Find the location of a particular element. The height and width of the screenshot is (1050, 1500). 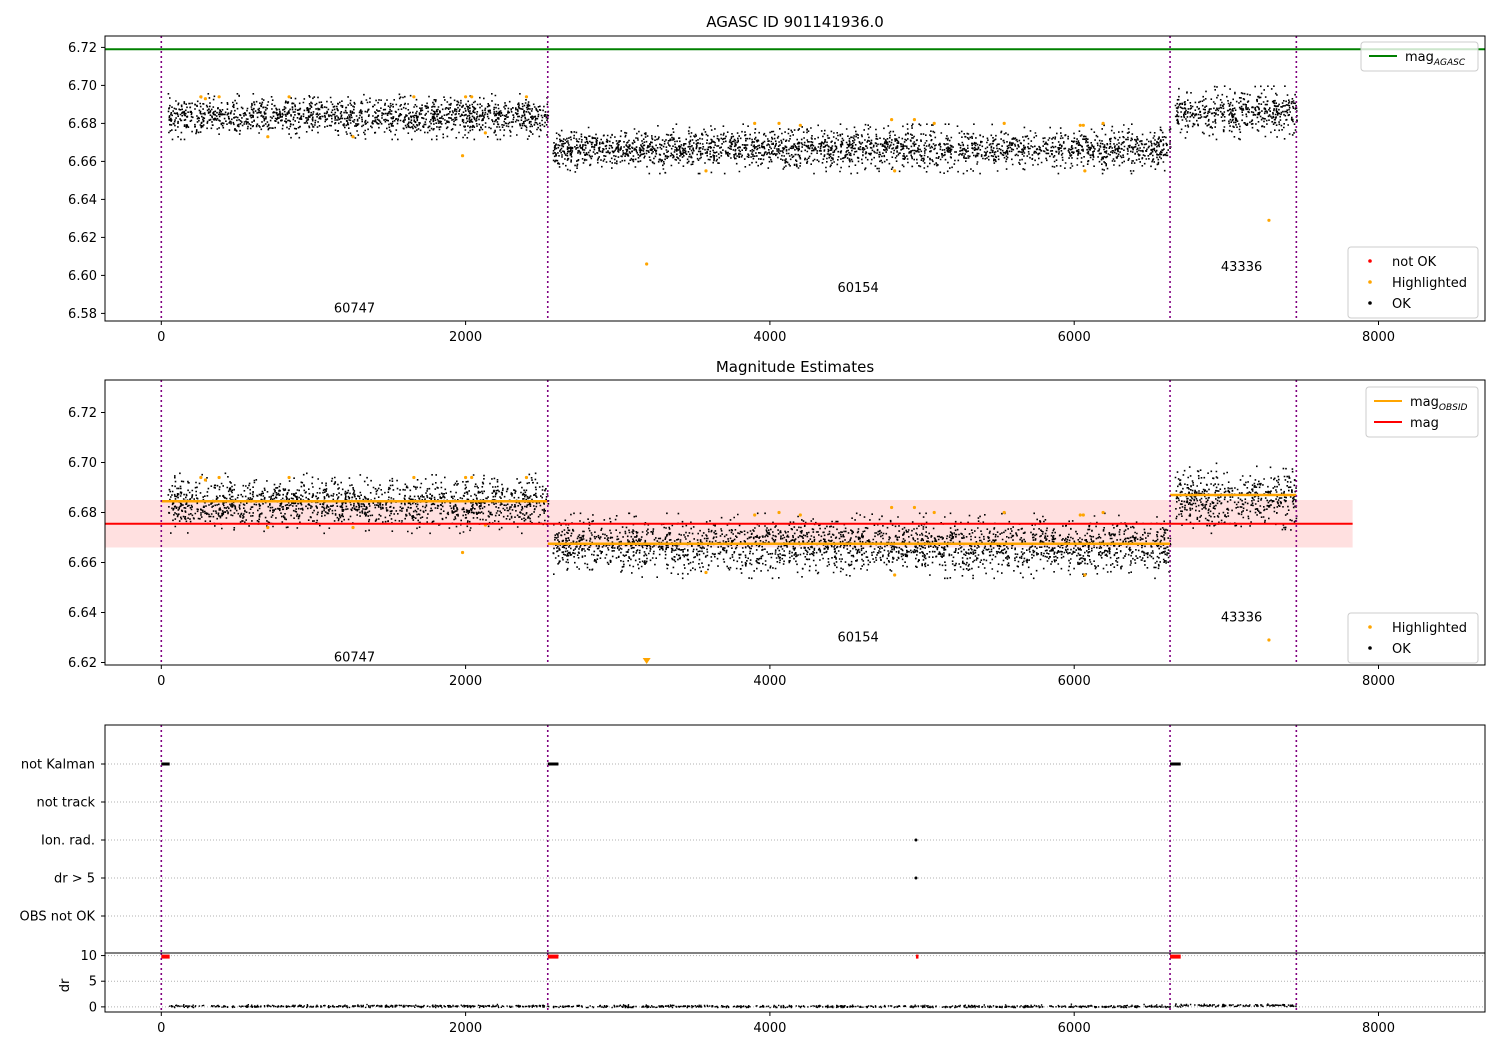

y-tick-label: 6.58 is located at coordinates (82, 314).